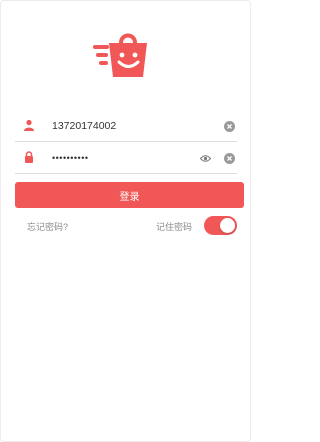  I want to click on username-row, so click(126, 126).